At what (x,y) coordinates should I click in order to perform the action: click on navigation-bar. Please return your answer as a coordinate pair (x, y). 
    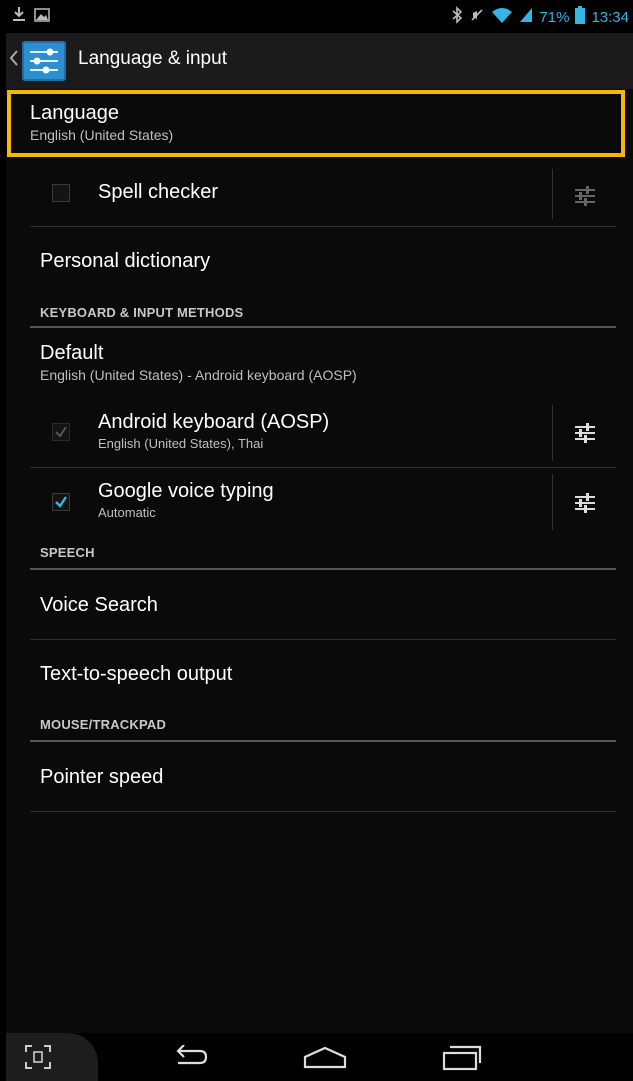
    Looking at the image, I should click on (319, 1057).